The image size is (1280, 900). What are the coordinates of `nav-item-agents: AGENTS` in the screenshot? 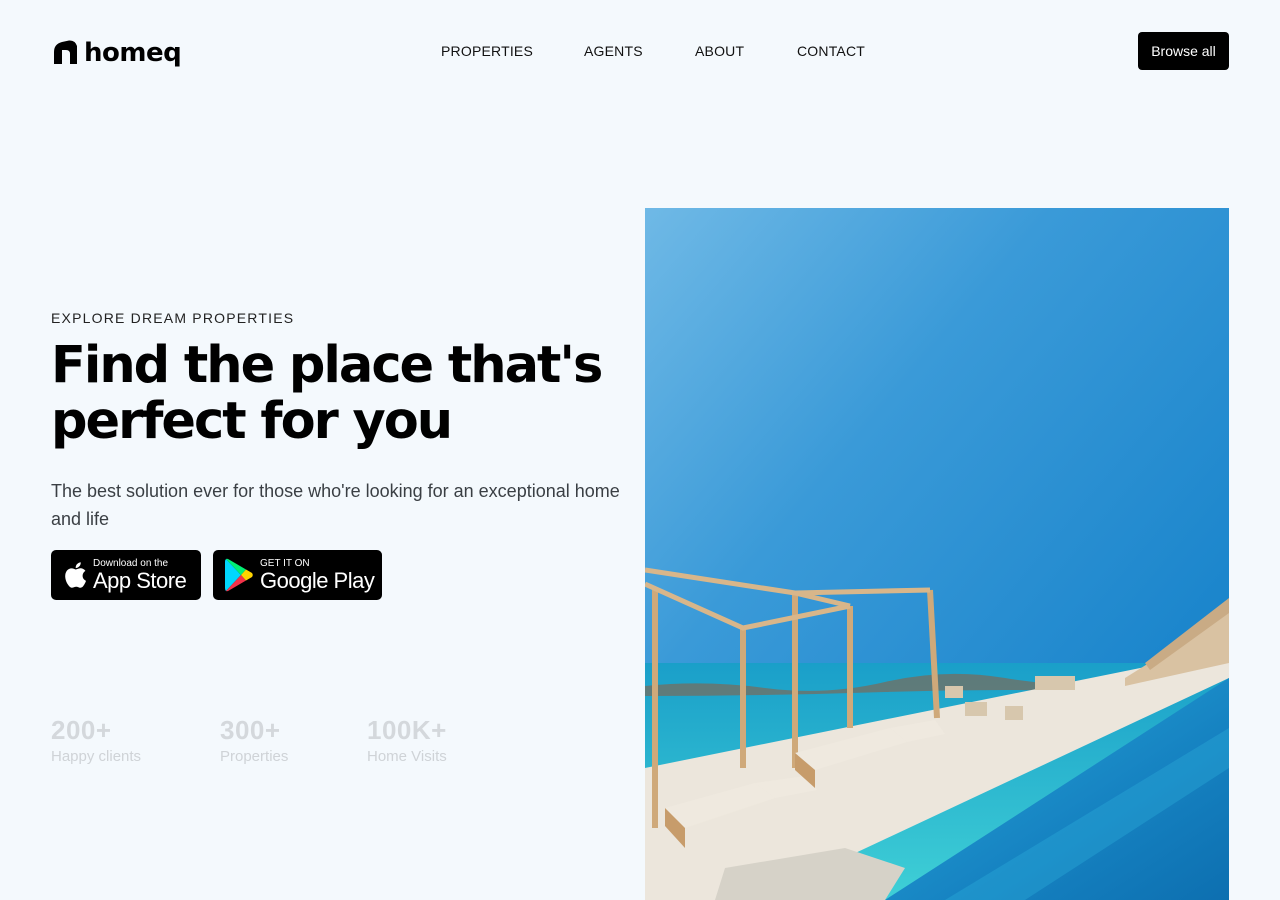 It's located at (613, 51).